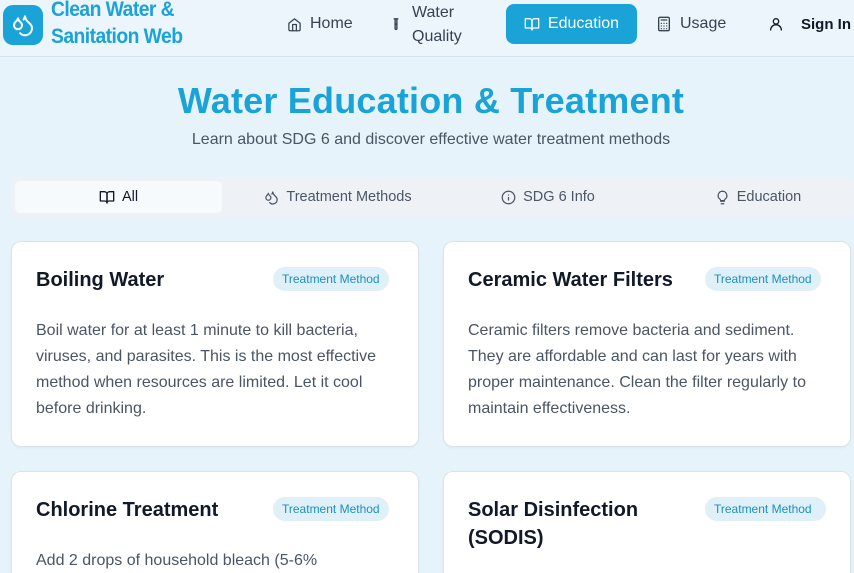  I want to click on nav-home-label: Home, so click(331, 23).